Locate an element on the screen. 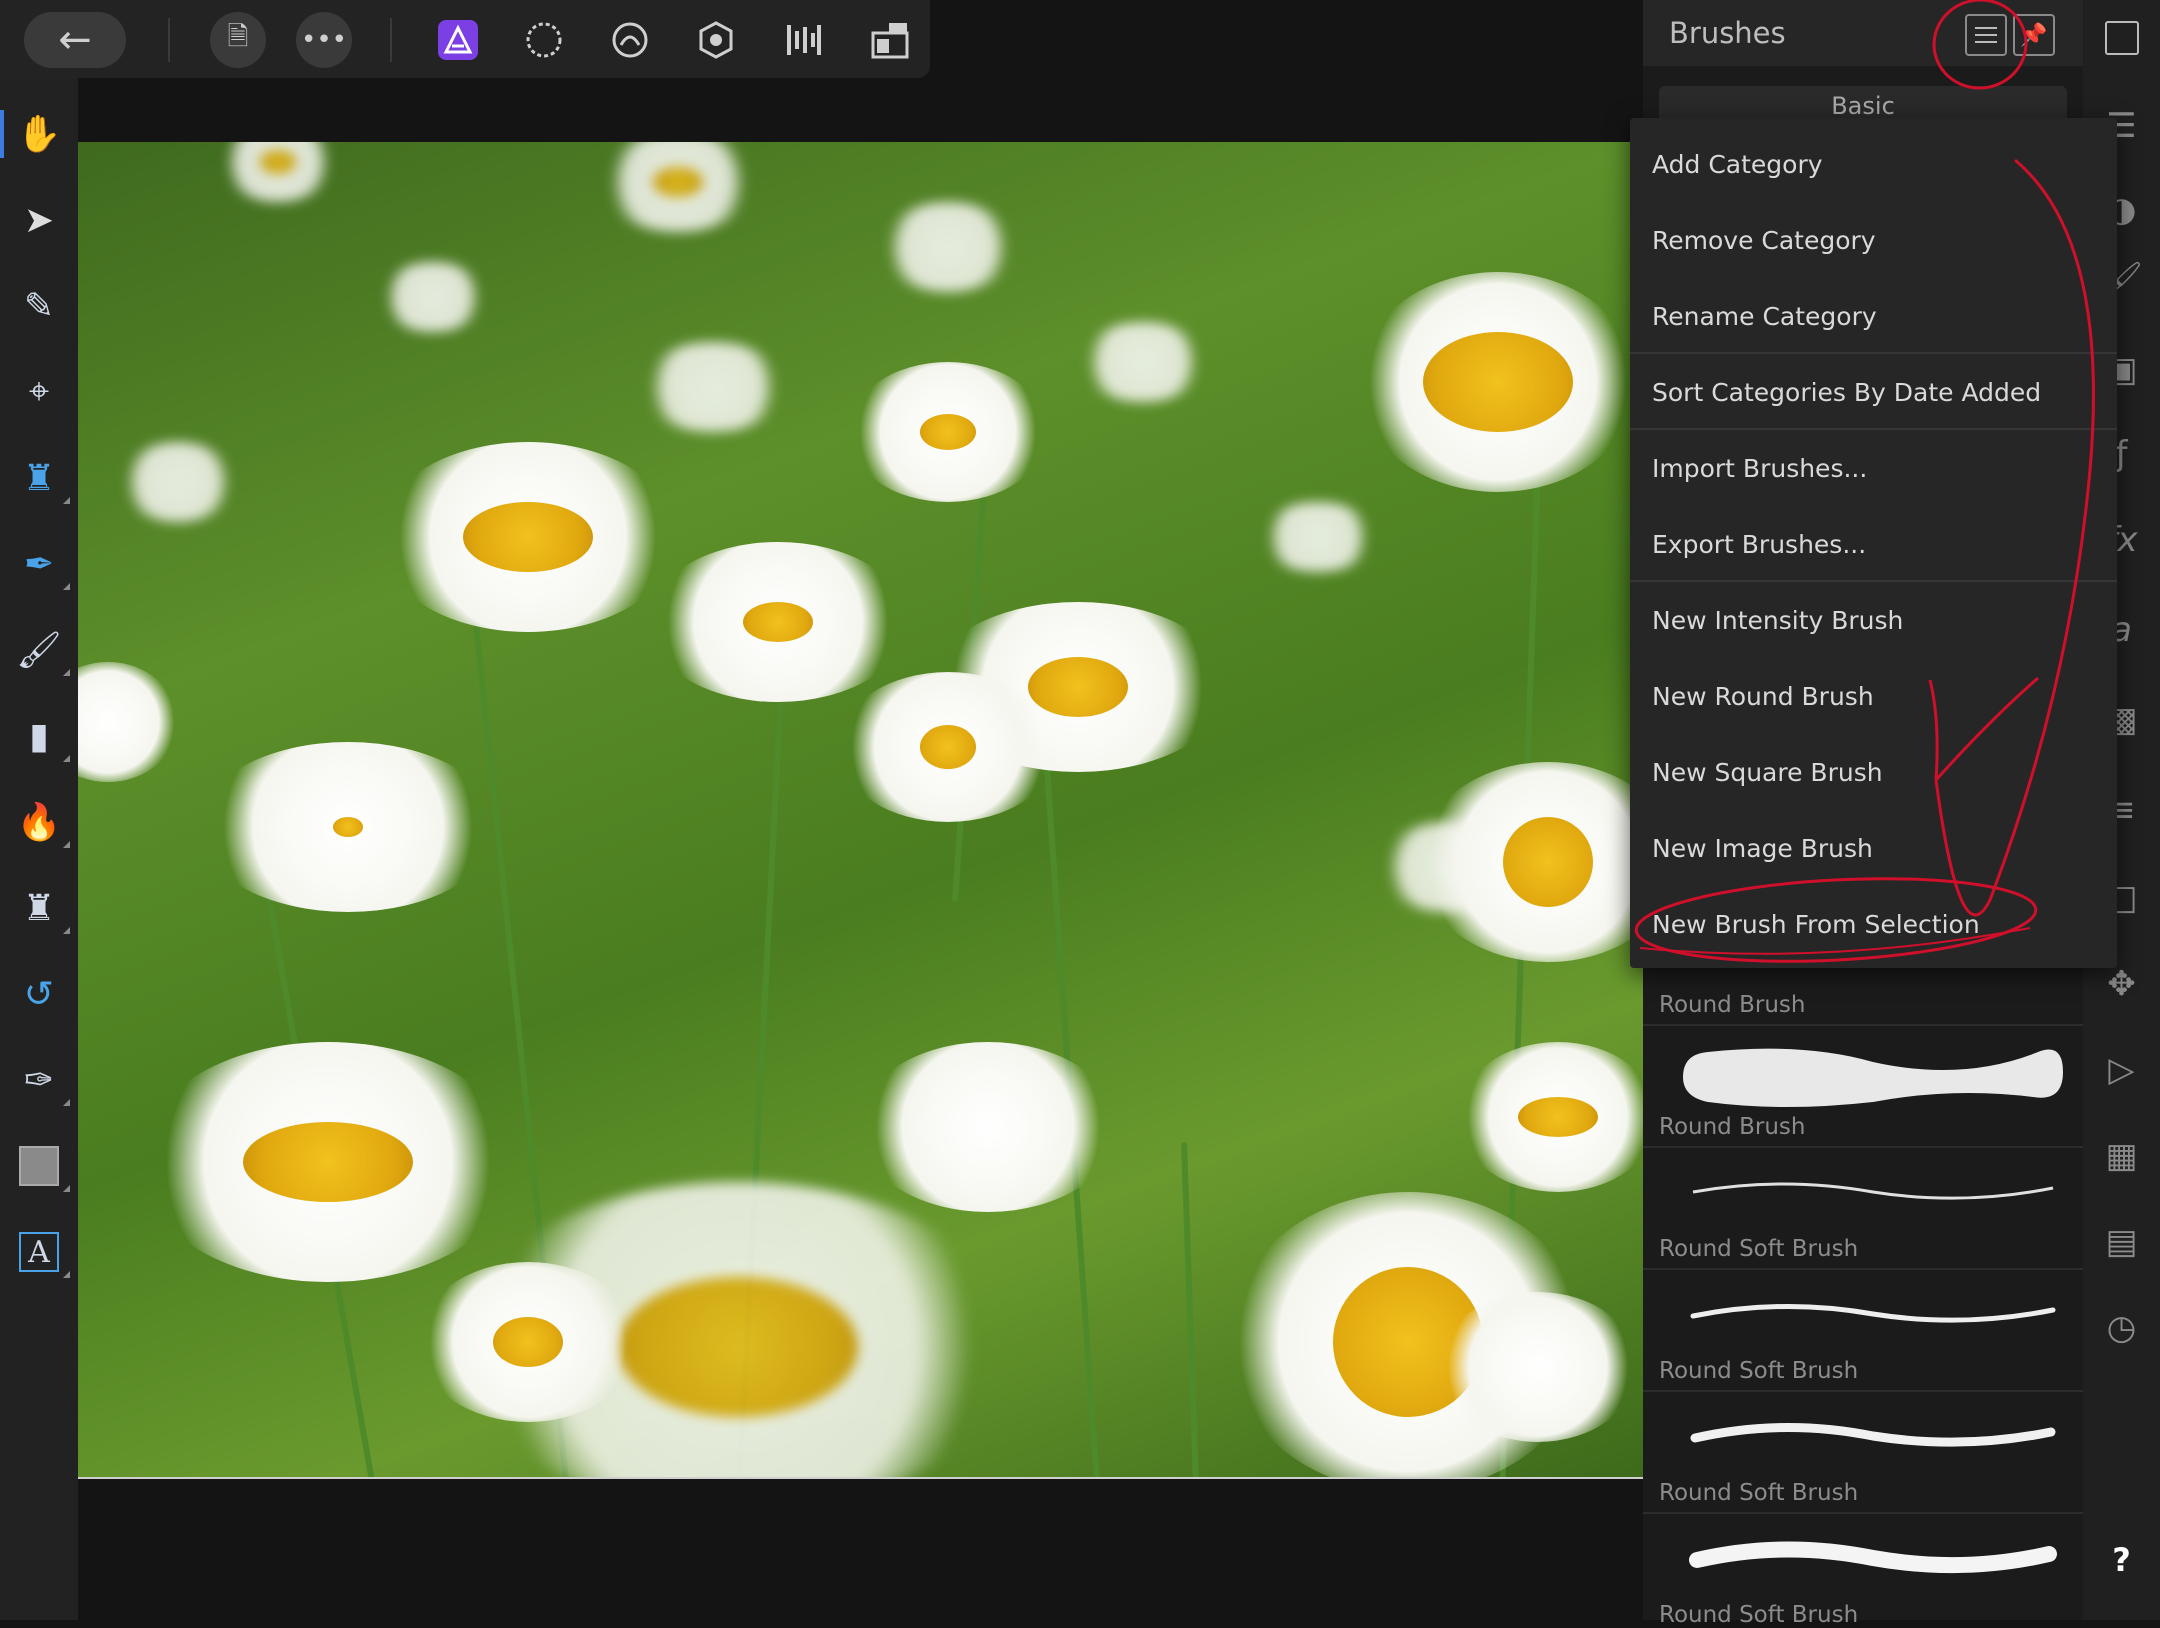 The image size is (2160, 1628). menu-sort-categories: Sort Categories By Date Added is located at coordinates (1873, 392).